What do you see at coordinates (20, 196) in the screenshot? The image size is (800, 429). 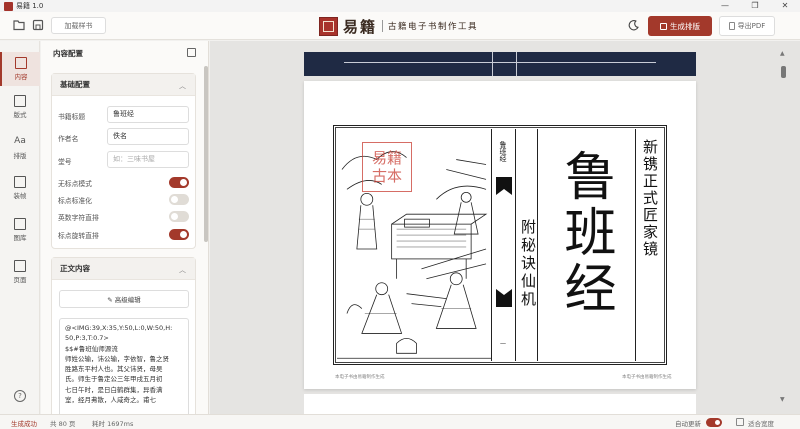 I see `rail-item-label: 装帧` at bounding box center [20, 196].